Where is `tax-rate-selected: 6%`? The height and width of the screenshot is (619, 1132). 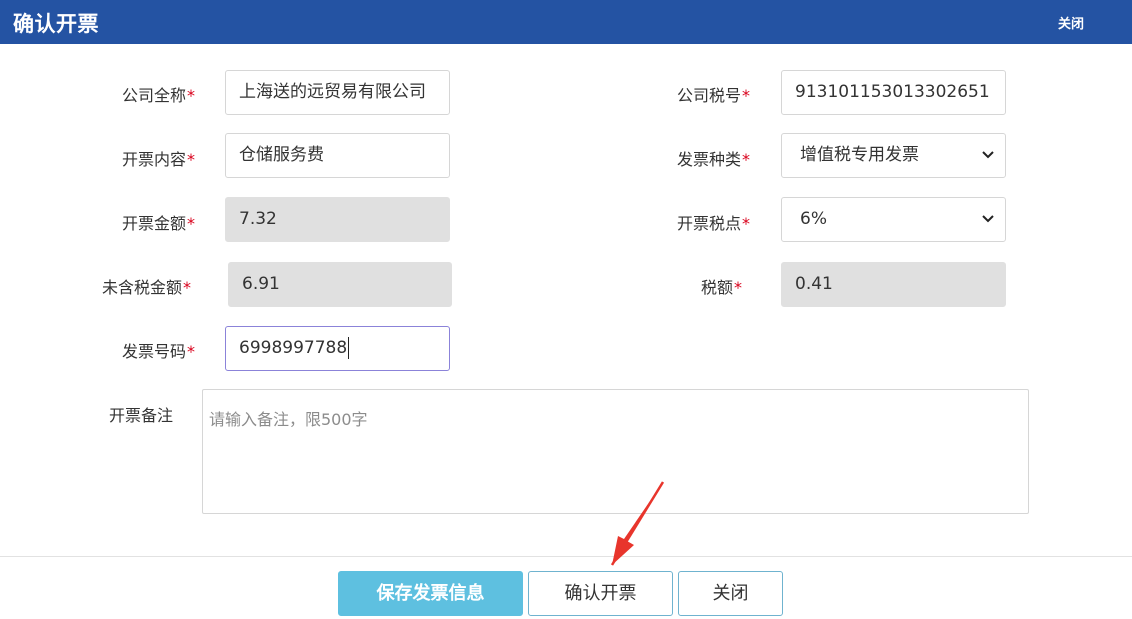
tax-rate-selected: 6% is located at coordinates (813, 219).